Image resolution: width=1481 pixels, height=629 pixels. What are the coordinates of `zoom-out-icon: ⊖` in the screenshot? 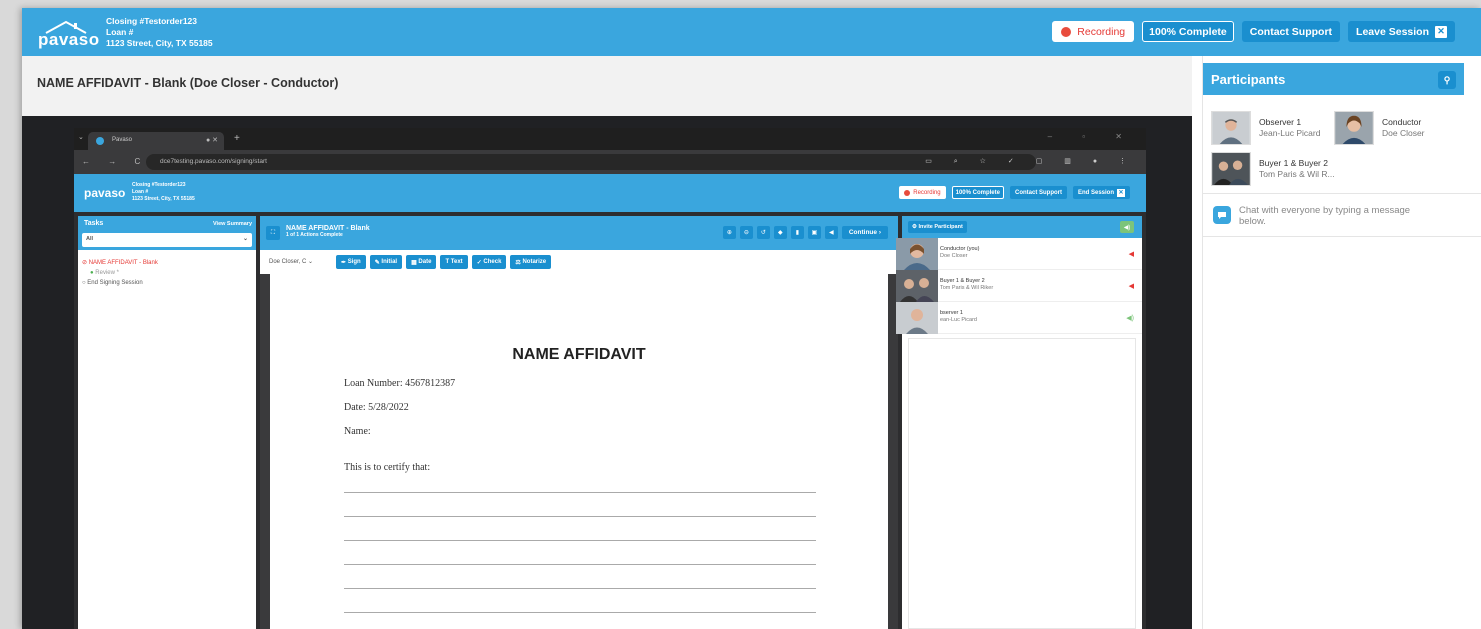 It's located at (746, 232).